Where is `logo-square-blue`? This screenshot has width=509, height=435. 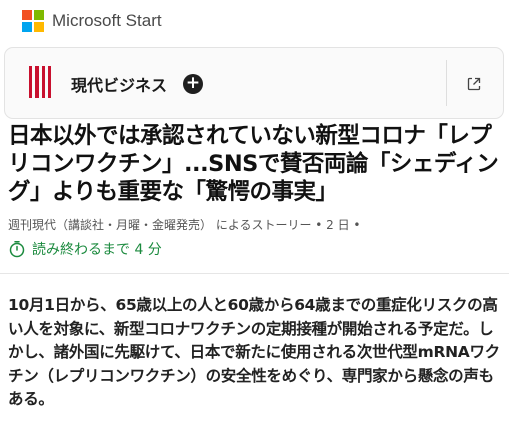 logo-square-blue is located at coordinates (27, 27).